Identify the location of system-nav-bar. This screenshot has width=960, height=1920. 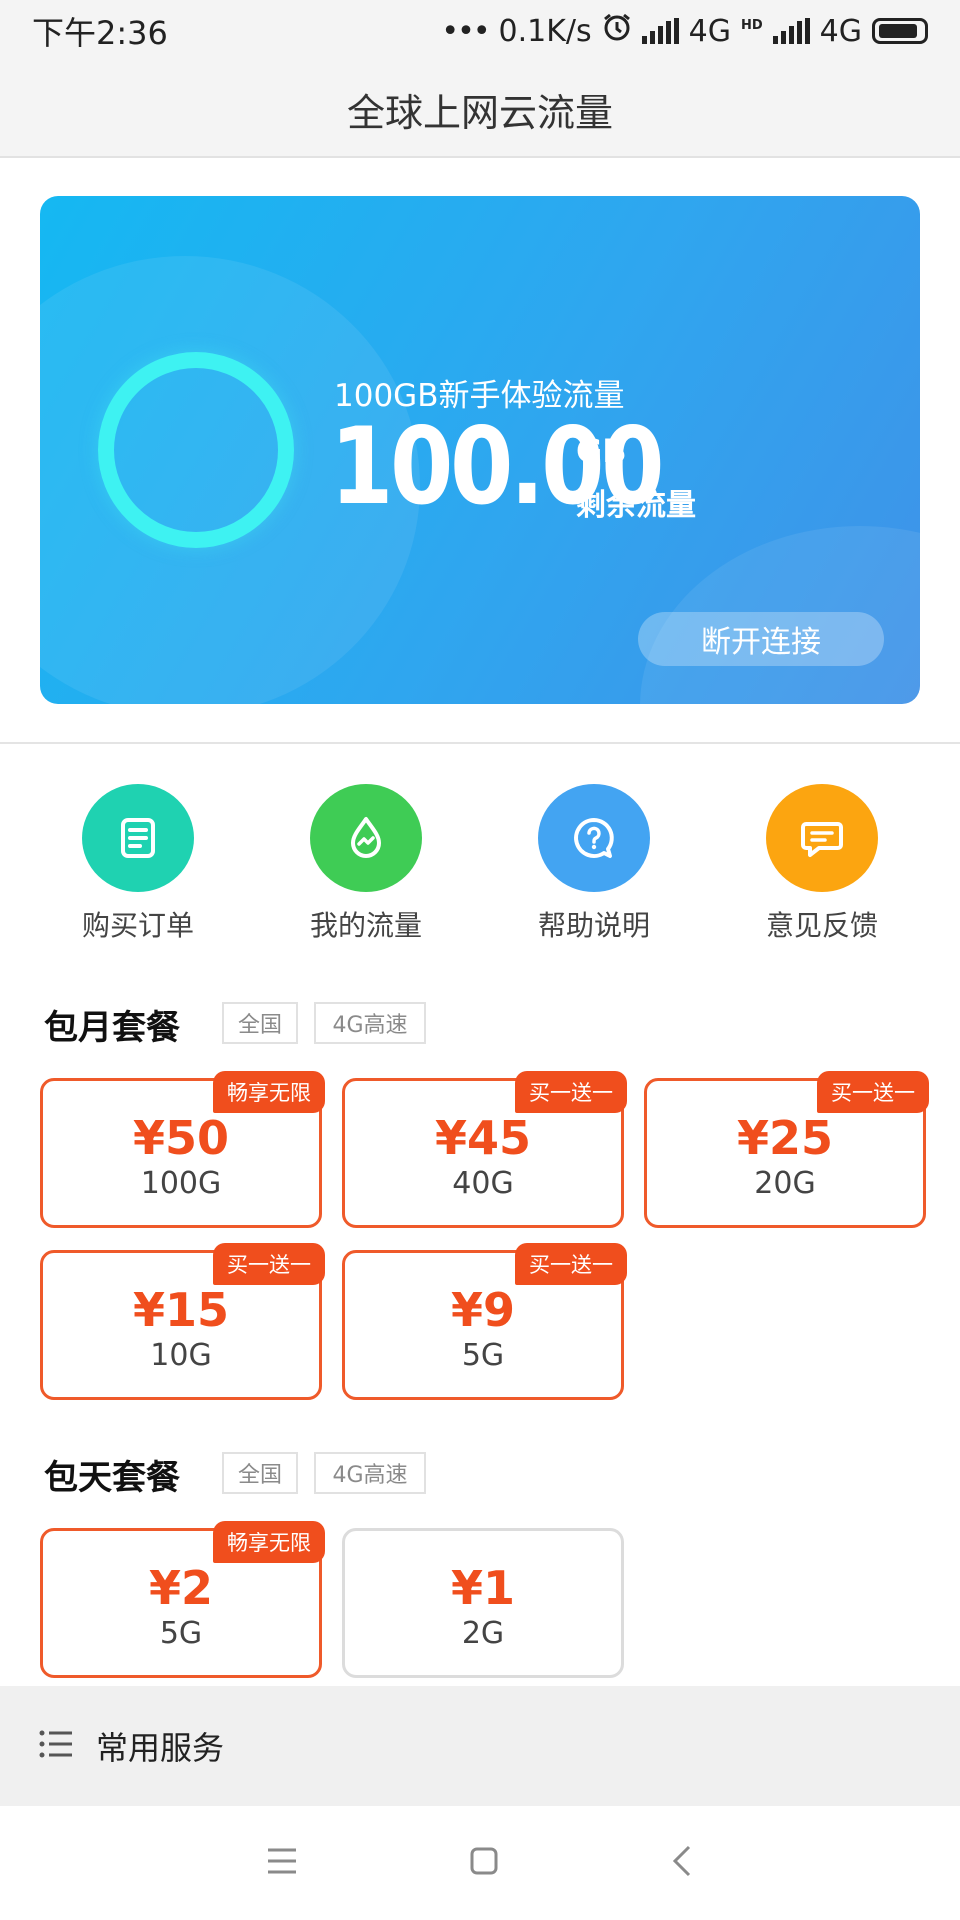
(480, 1863).